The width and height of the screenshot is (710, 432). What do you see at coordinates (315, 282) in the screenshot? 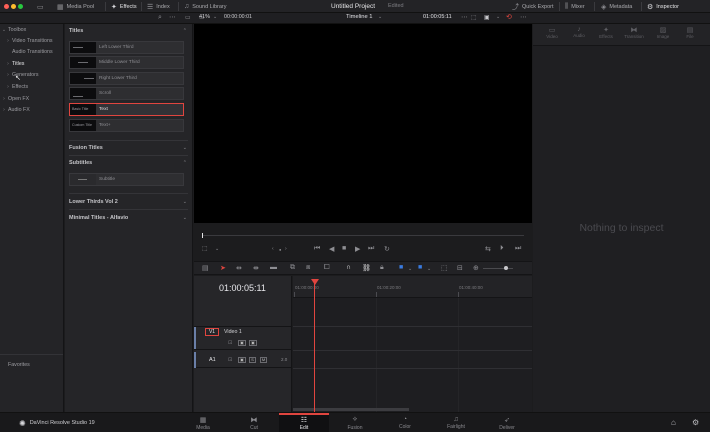
I see `playhead-handle` at bounding box center [315, 282].